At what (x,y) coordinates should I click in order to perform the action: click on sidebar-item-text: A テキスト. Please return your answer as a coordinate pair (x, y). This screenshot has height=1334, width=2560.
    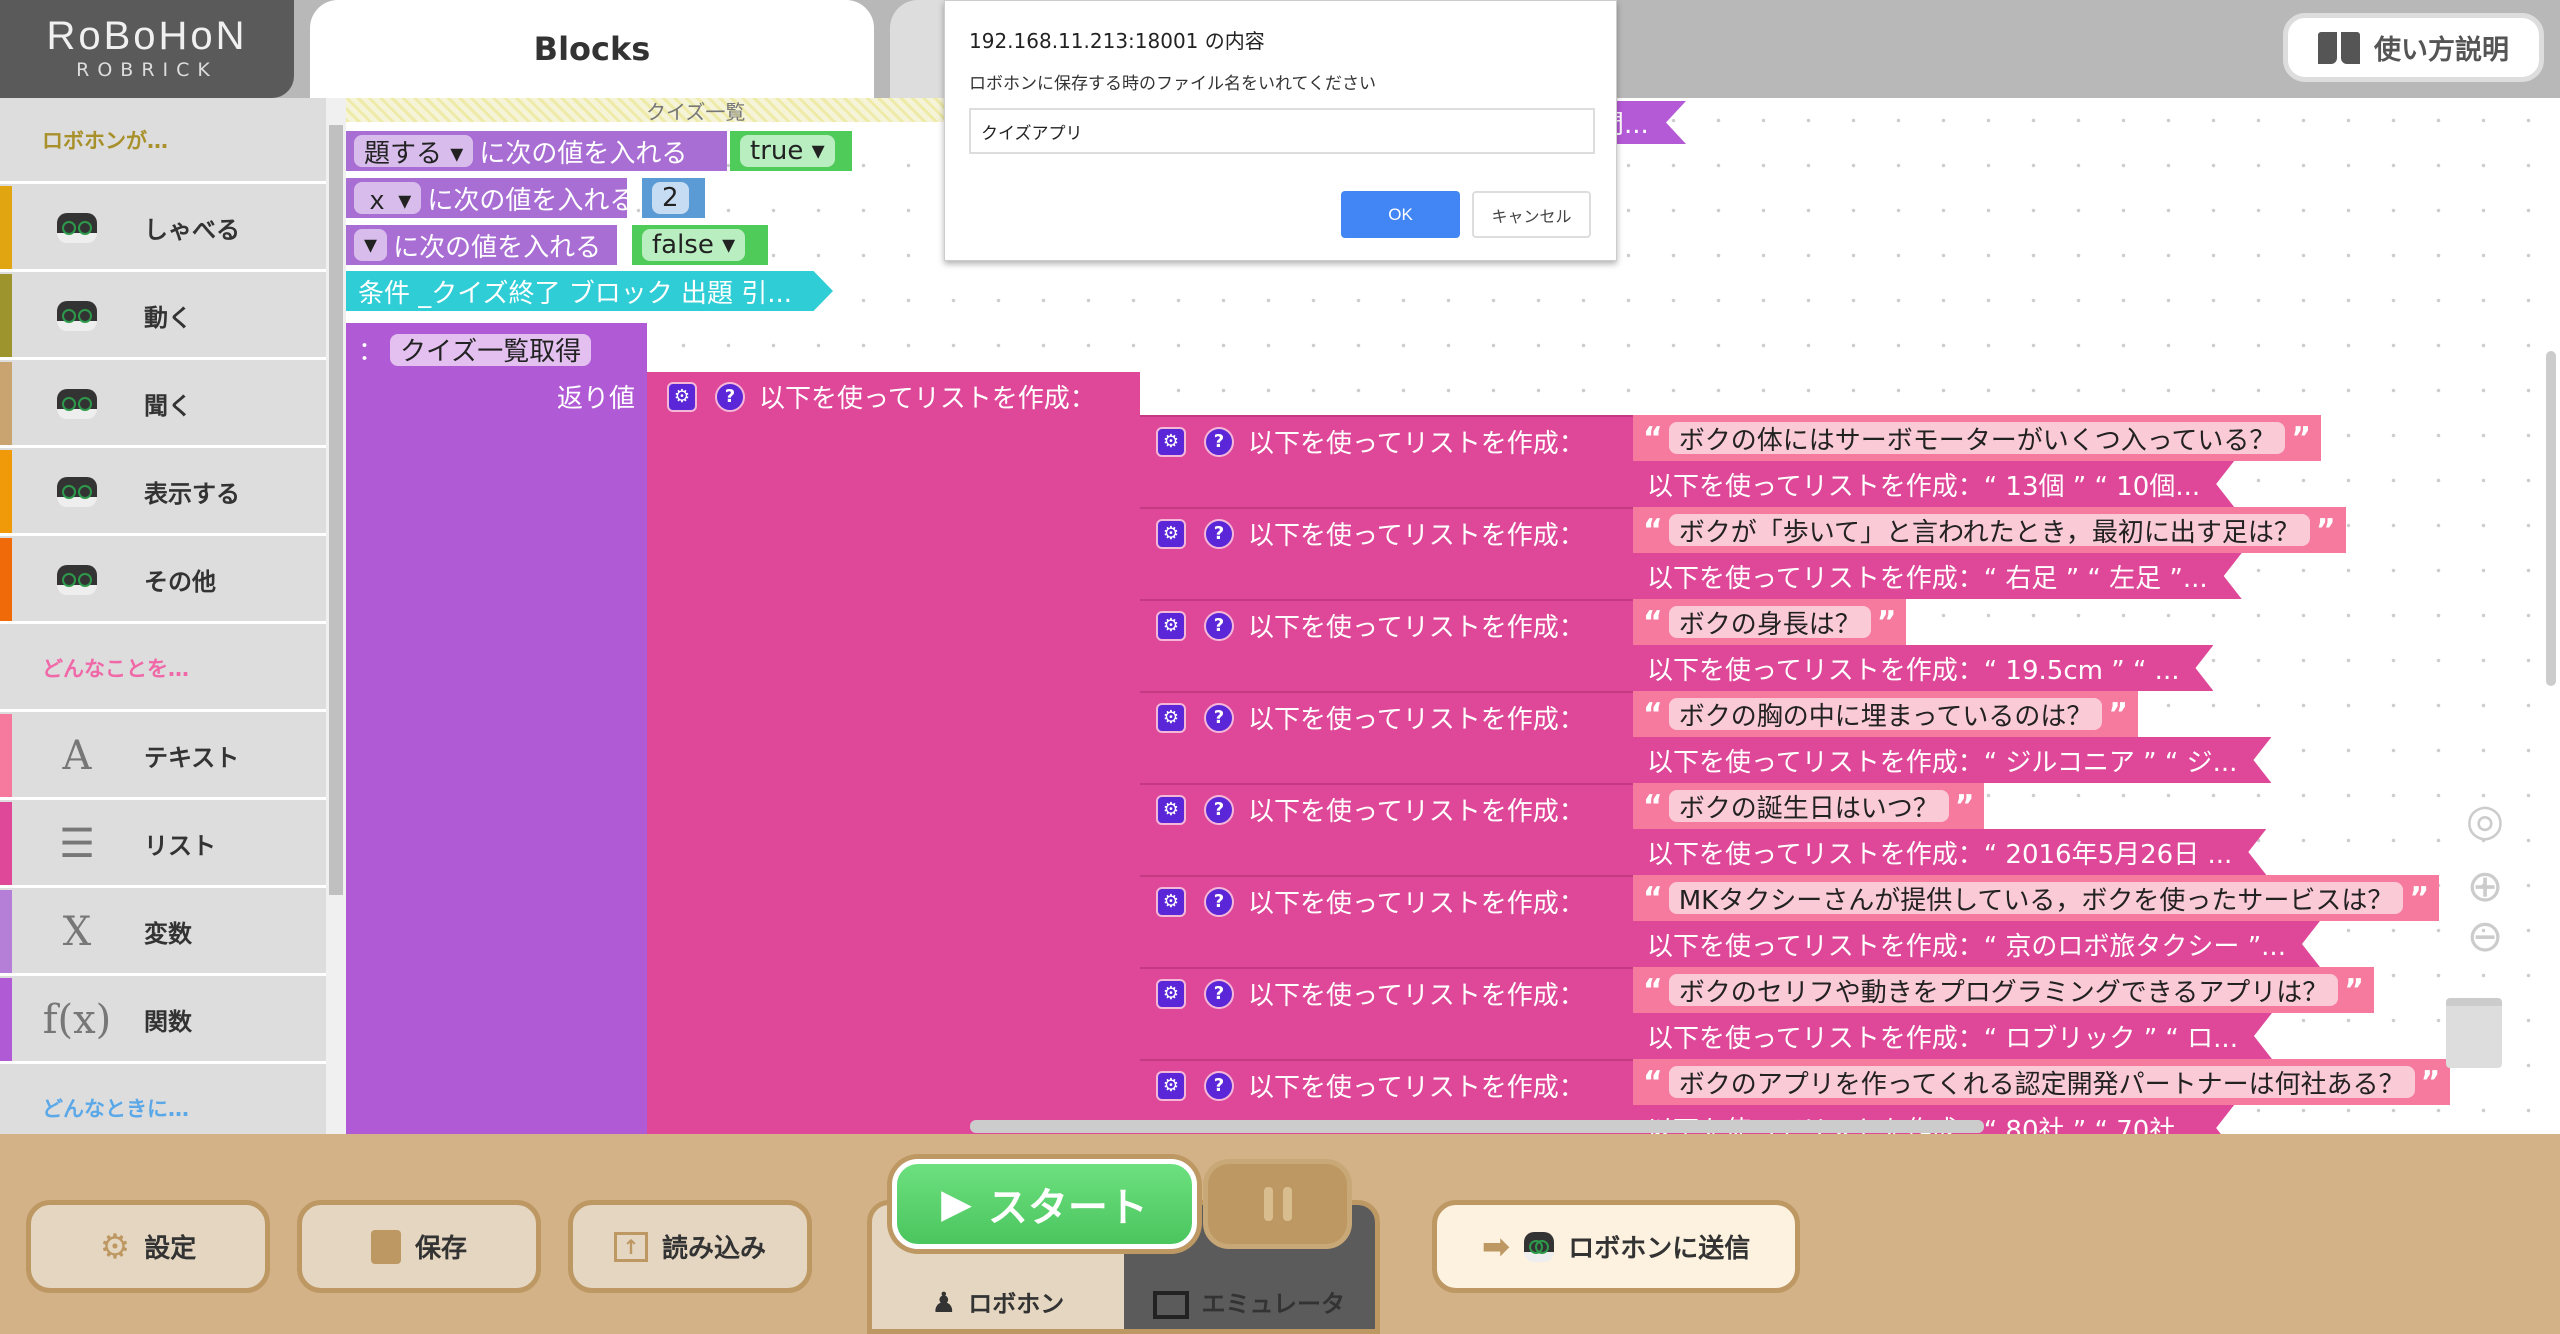
    Looking at the image, I should click on (163, 757).